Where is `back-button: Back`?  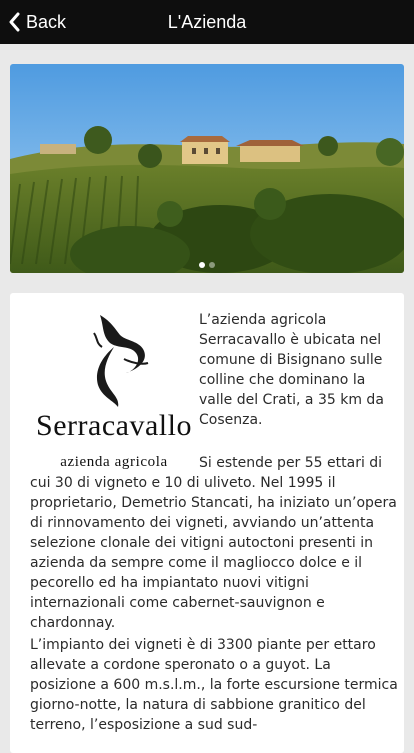 back-button: Back is located at coordinates (37, 22).